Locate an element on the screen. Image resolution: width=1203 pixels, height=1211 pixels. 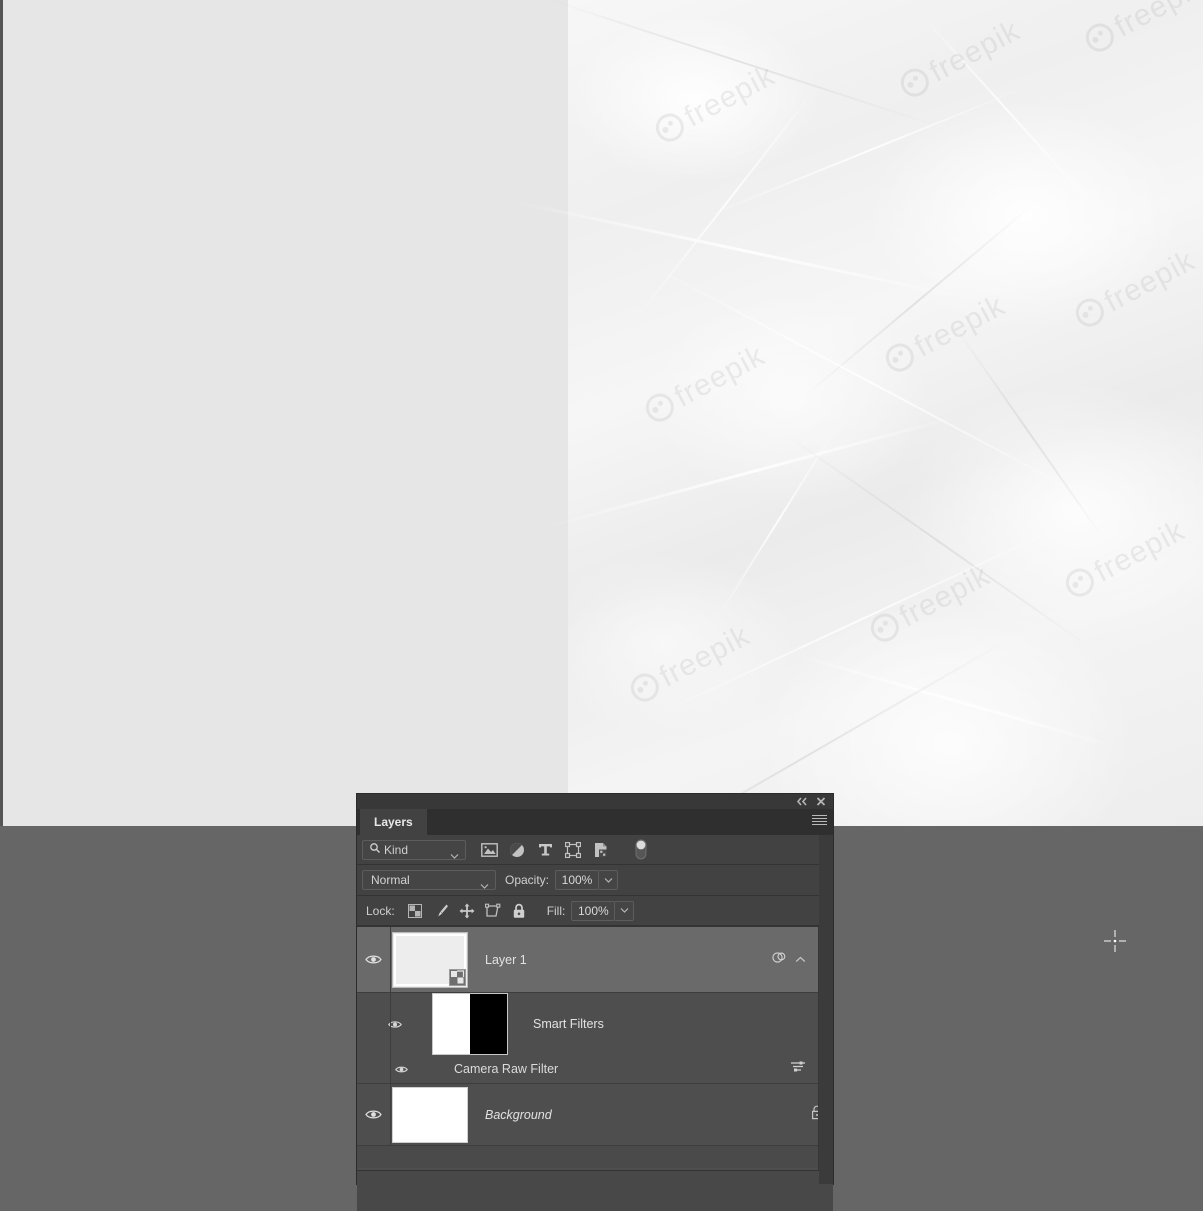
brush-icon is located at coordinates (441, 910).